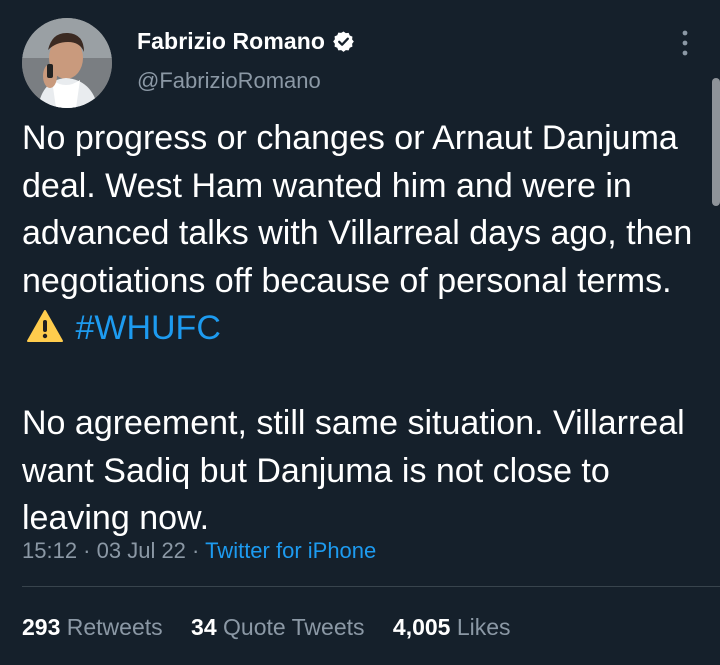 This screenshot has height=665, width=720. Describe the element at coordinates (147, 328) in the screenshot. I see `hashtag-link: #WHUFC` at that location.